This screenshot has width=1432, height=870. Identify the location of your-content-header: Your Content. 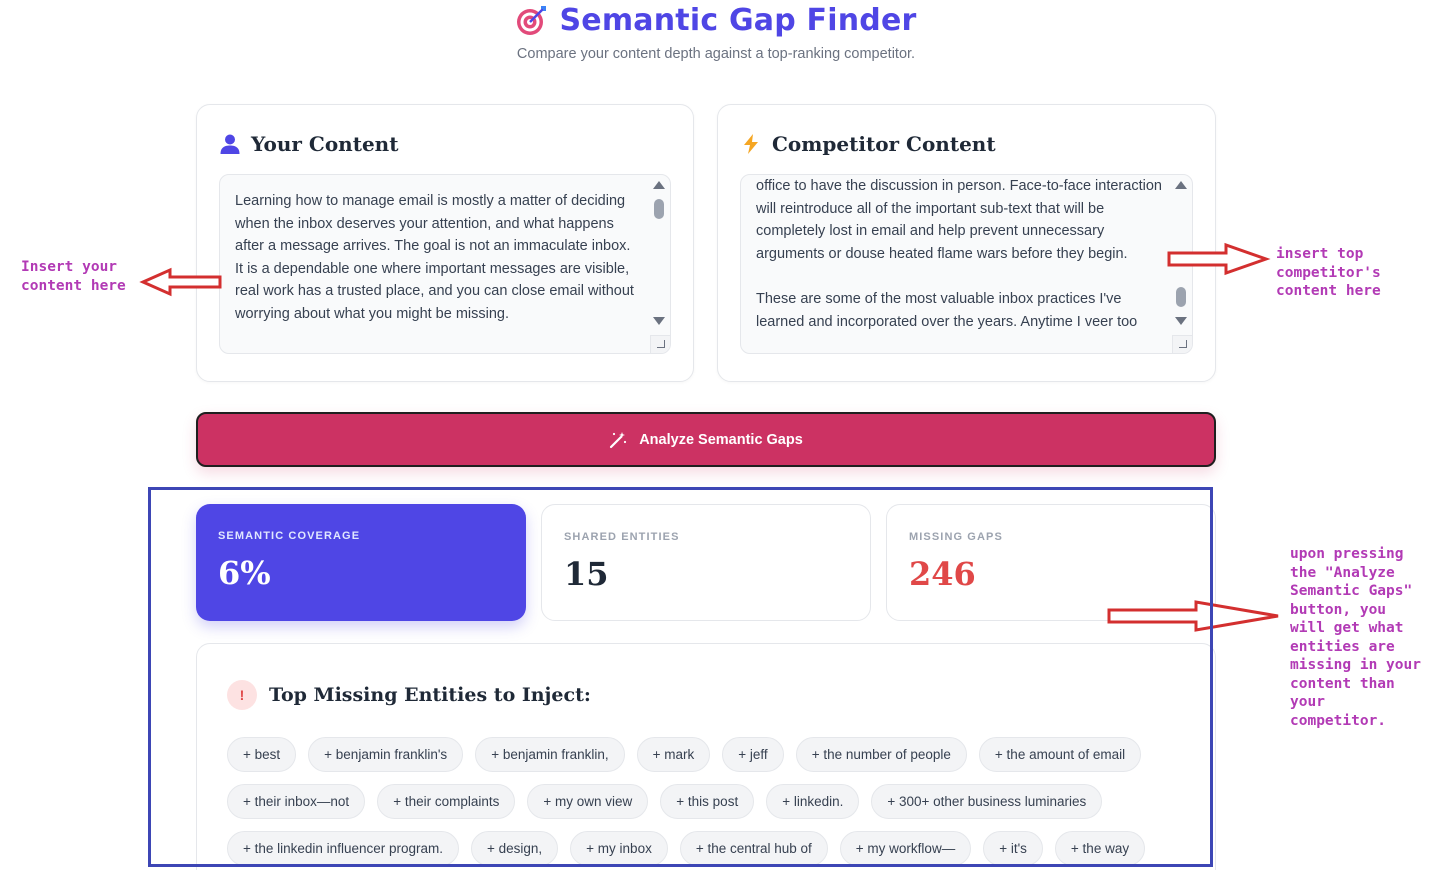
(308, 144).